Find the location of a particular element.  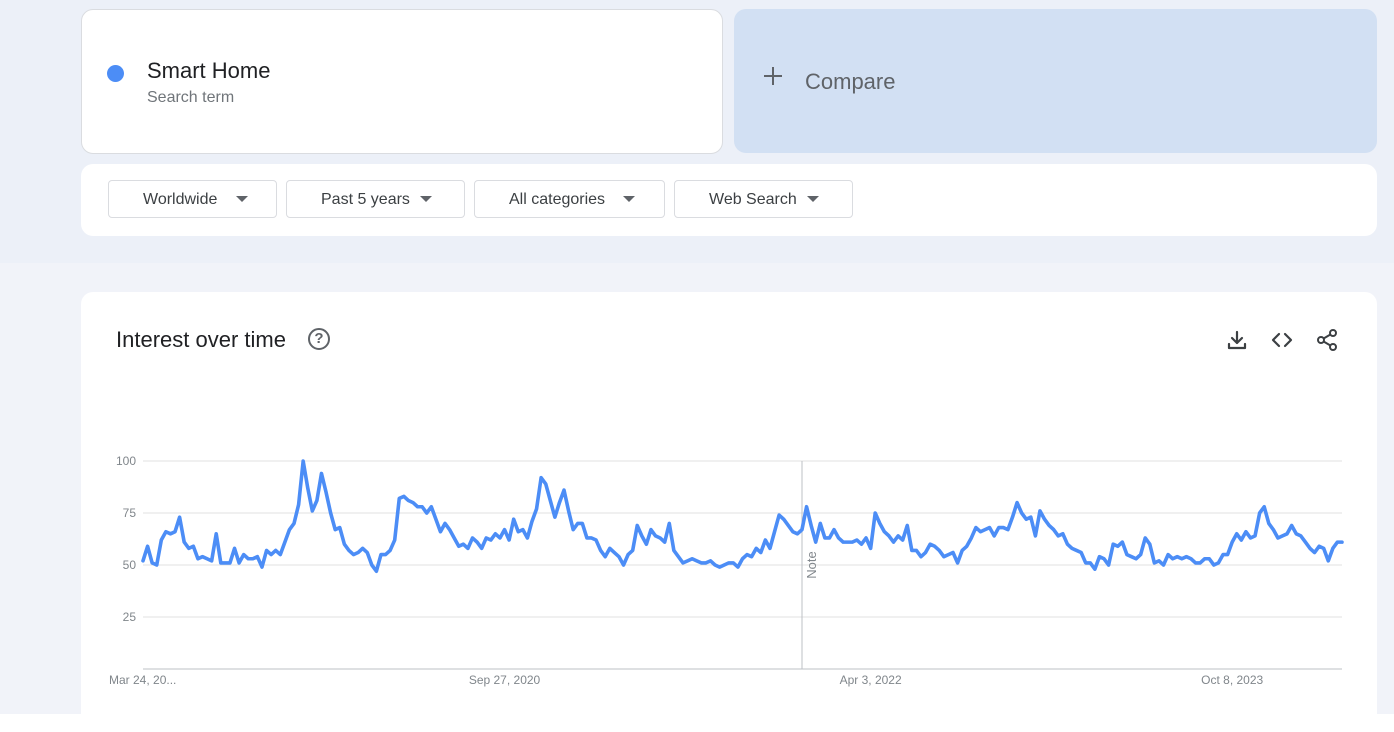

y-tick-label: 75 is located at coordinates (130, 513).